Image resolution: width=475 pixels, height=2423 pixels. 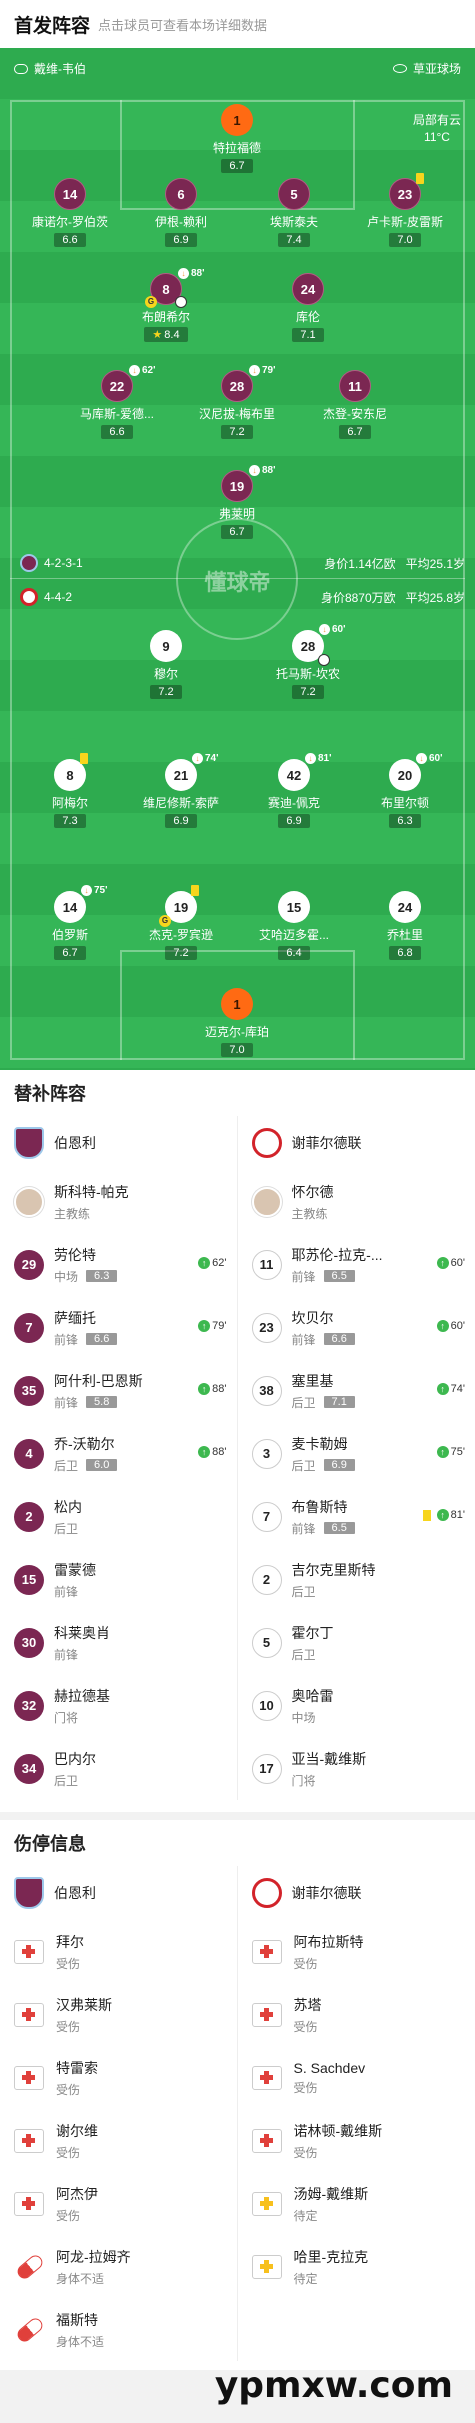 I want to click on sub-player-row: 38 塞里基 后卫 7.1 ↑ 74', so click(x=356, y=1390).